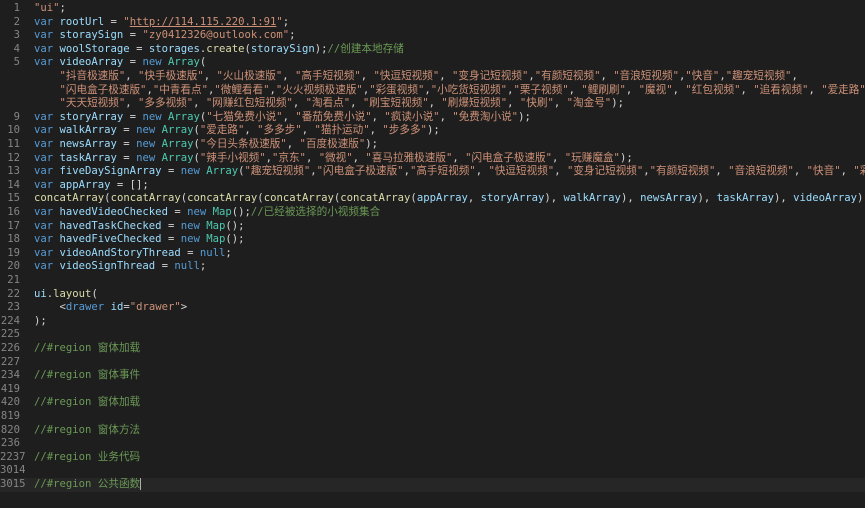 The image size is (865, 508). Describe the element at coordinates (432, 431) in the screenshot. I see `code-line: 820 //#region 窗体方法` at that location.